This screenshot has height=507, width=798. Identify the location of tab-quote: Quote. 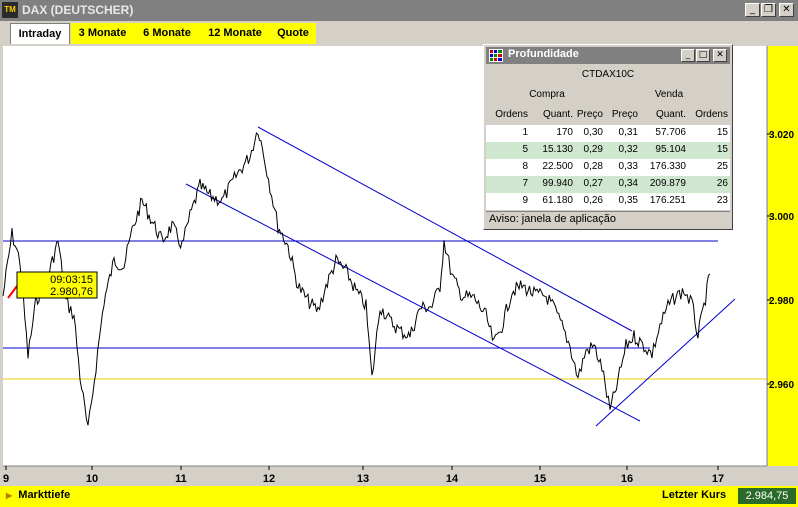
(293, 33).